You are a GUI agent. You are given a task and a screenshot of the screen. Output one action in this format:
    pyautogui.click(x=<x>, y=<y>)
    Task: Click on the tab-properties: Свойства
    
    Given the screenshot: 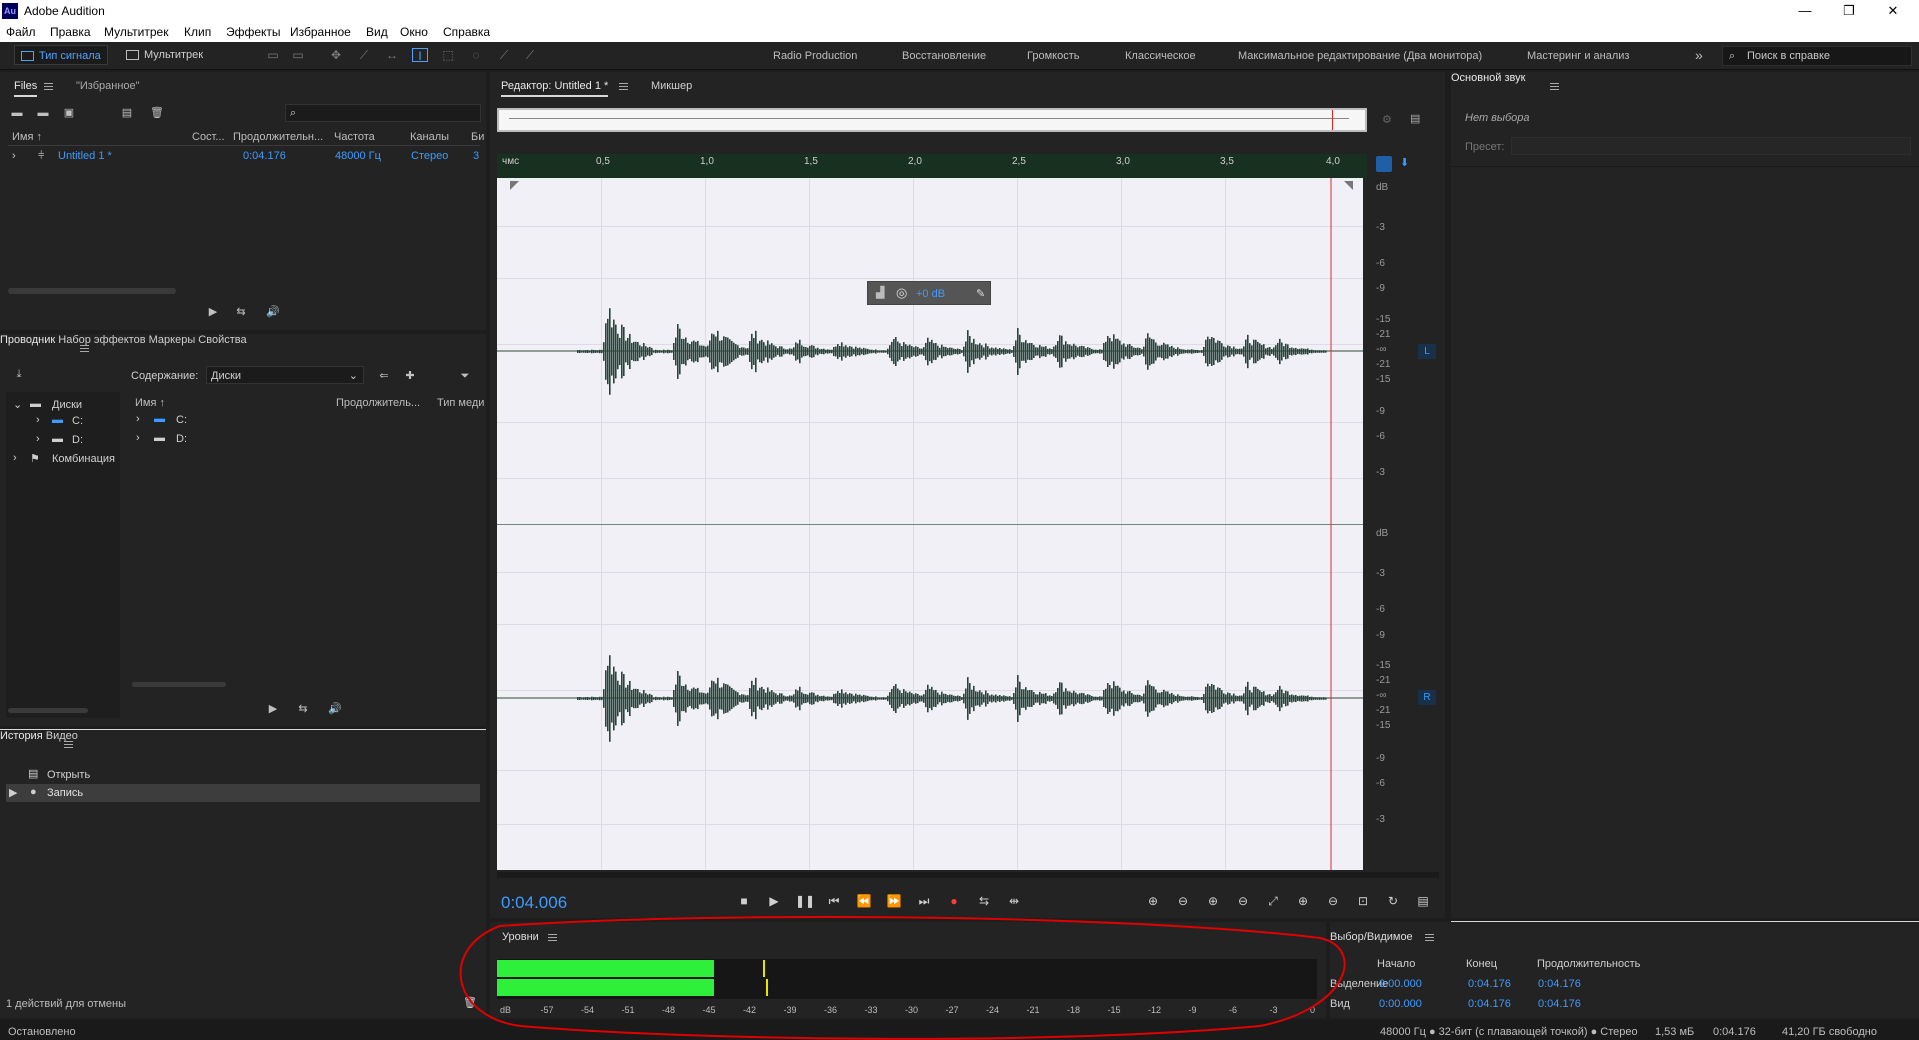 What is the action you would take?
    pyautogui.click(x=222, y=340)
    